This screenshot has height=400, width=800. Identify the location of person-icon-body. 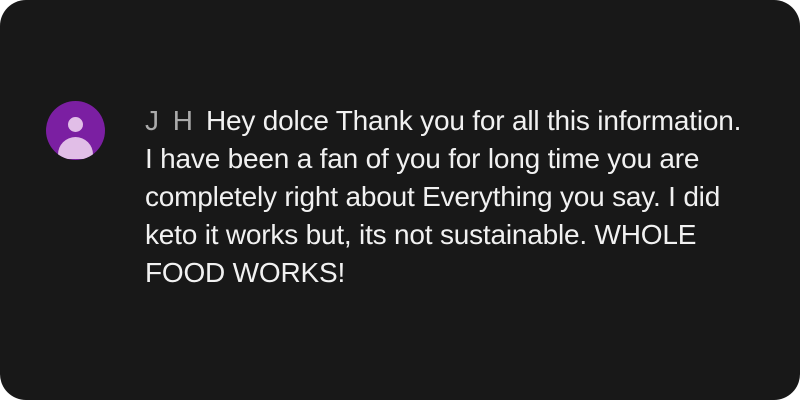
(75, 148).